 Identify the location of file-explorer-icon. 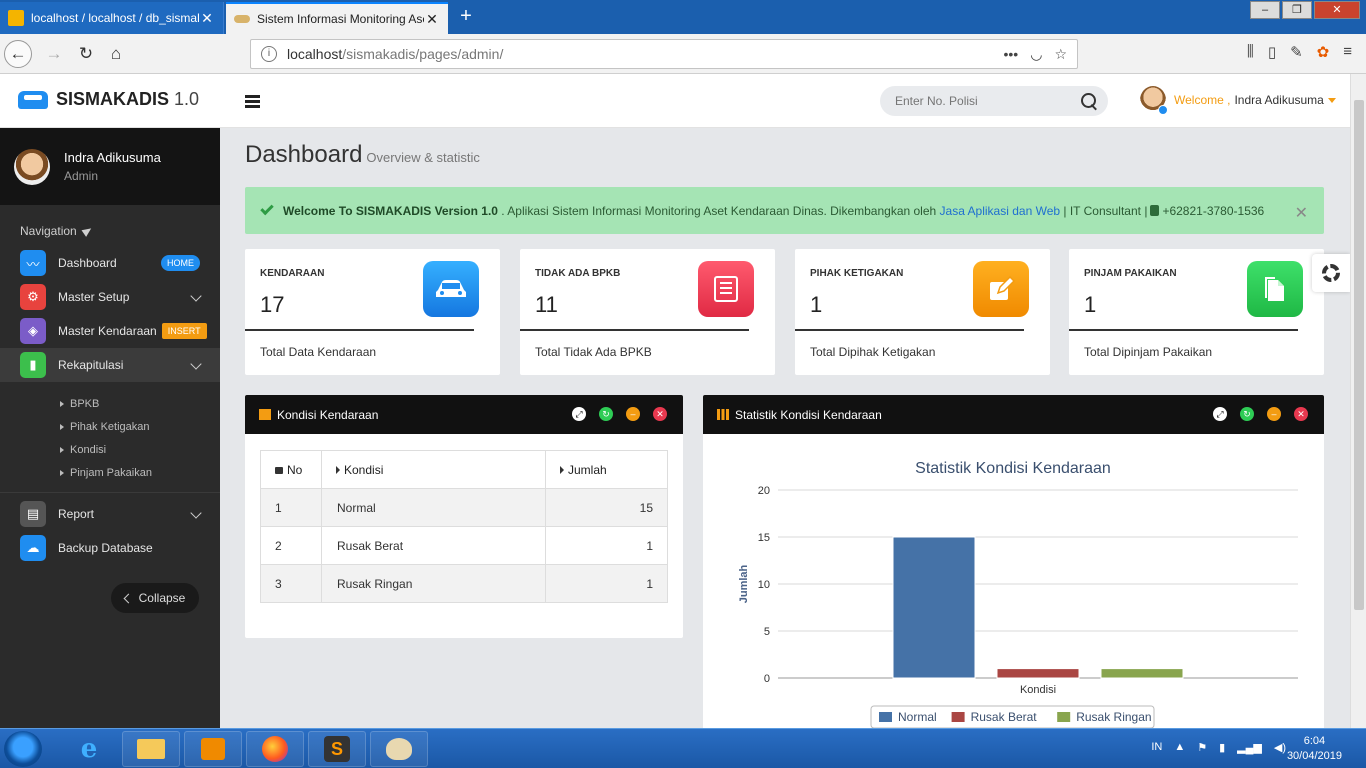
(151, 749).